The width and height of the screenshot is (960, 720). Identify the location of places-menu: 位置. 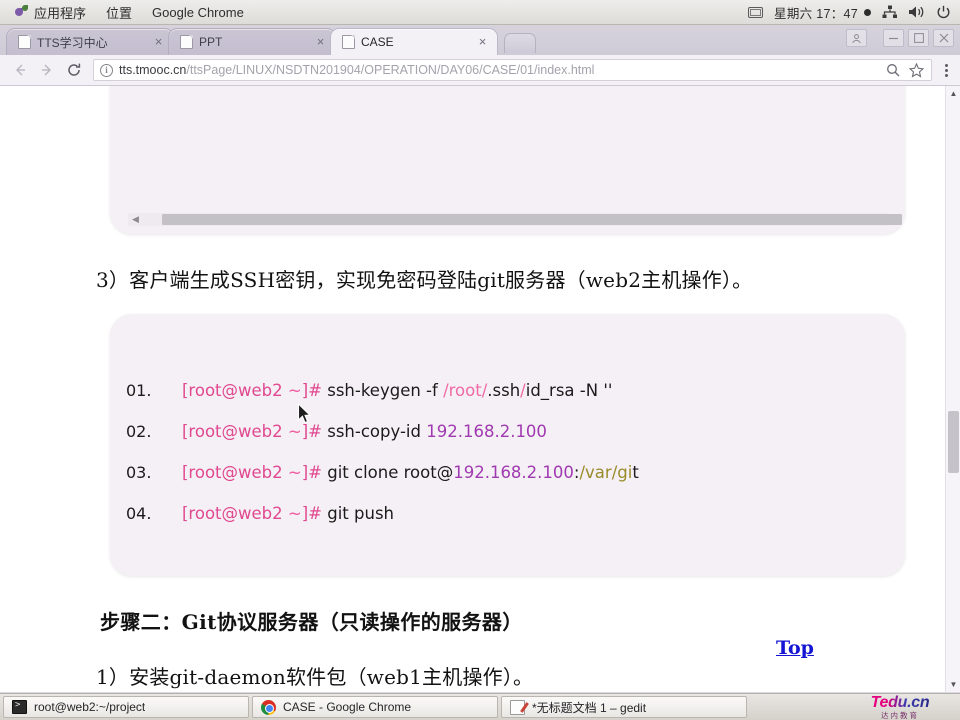
(119, 12).